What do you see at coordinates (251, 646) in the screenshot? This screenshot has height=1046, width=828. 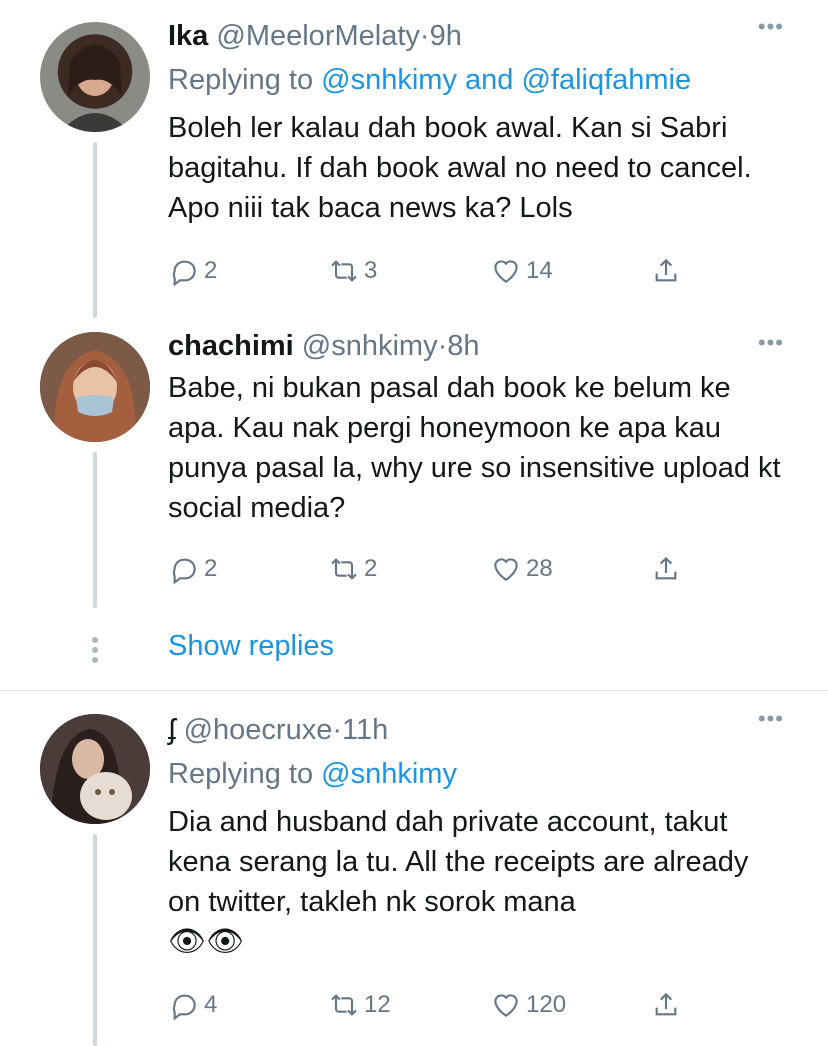 I see `show-replies-link: Show replies` at bounding box center [251, 646].